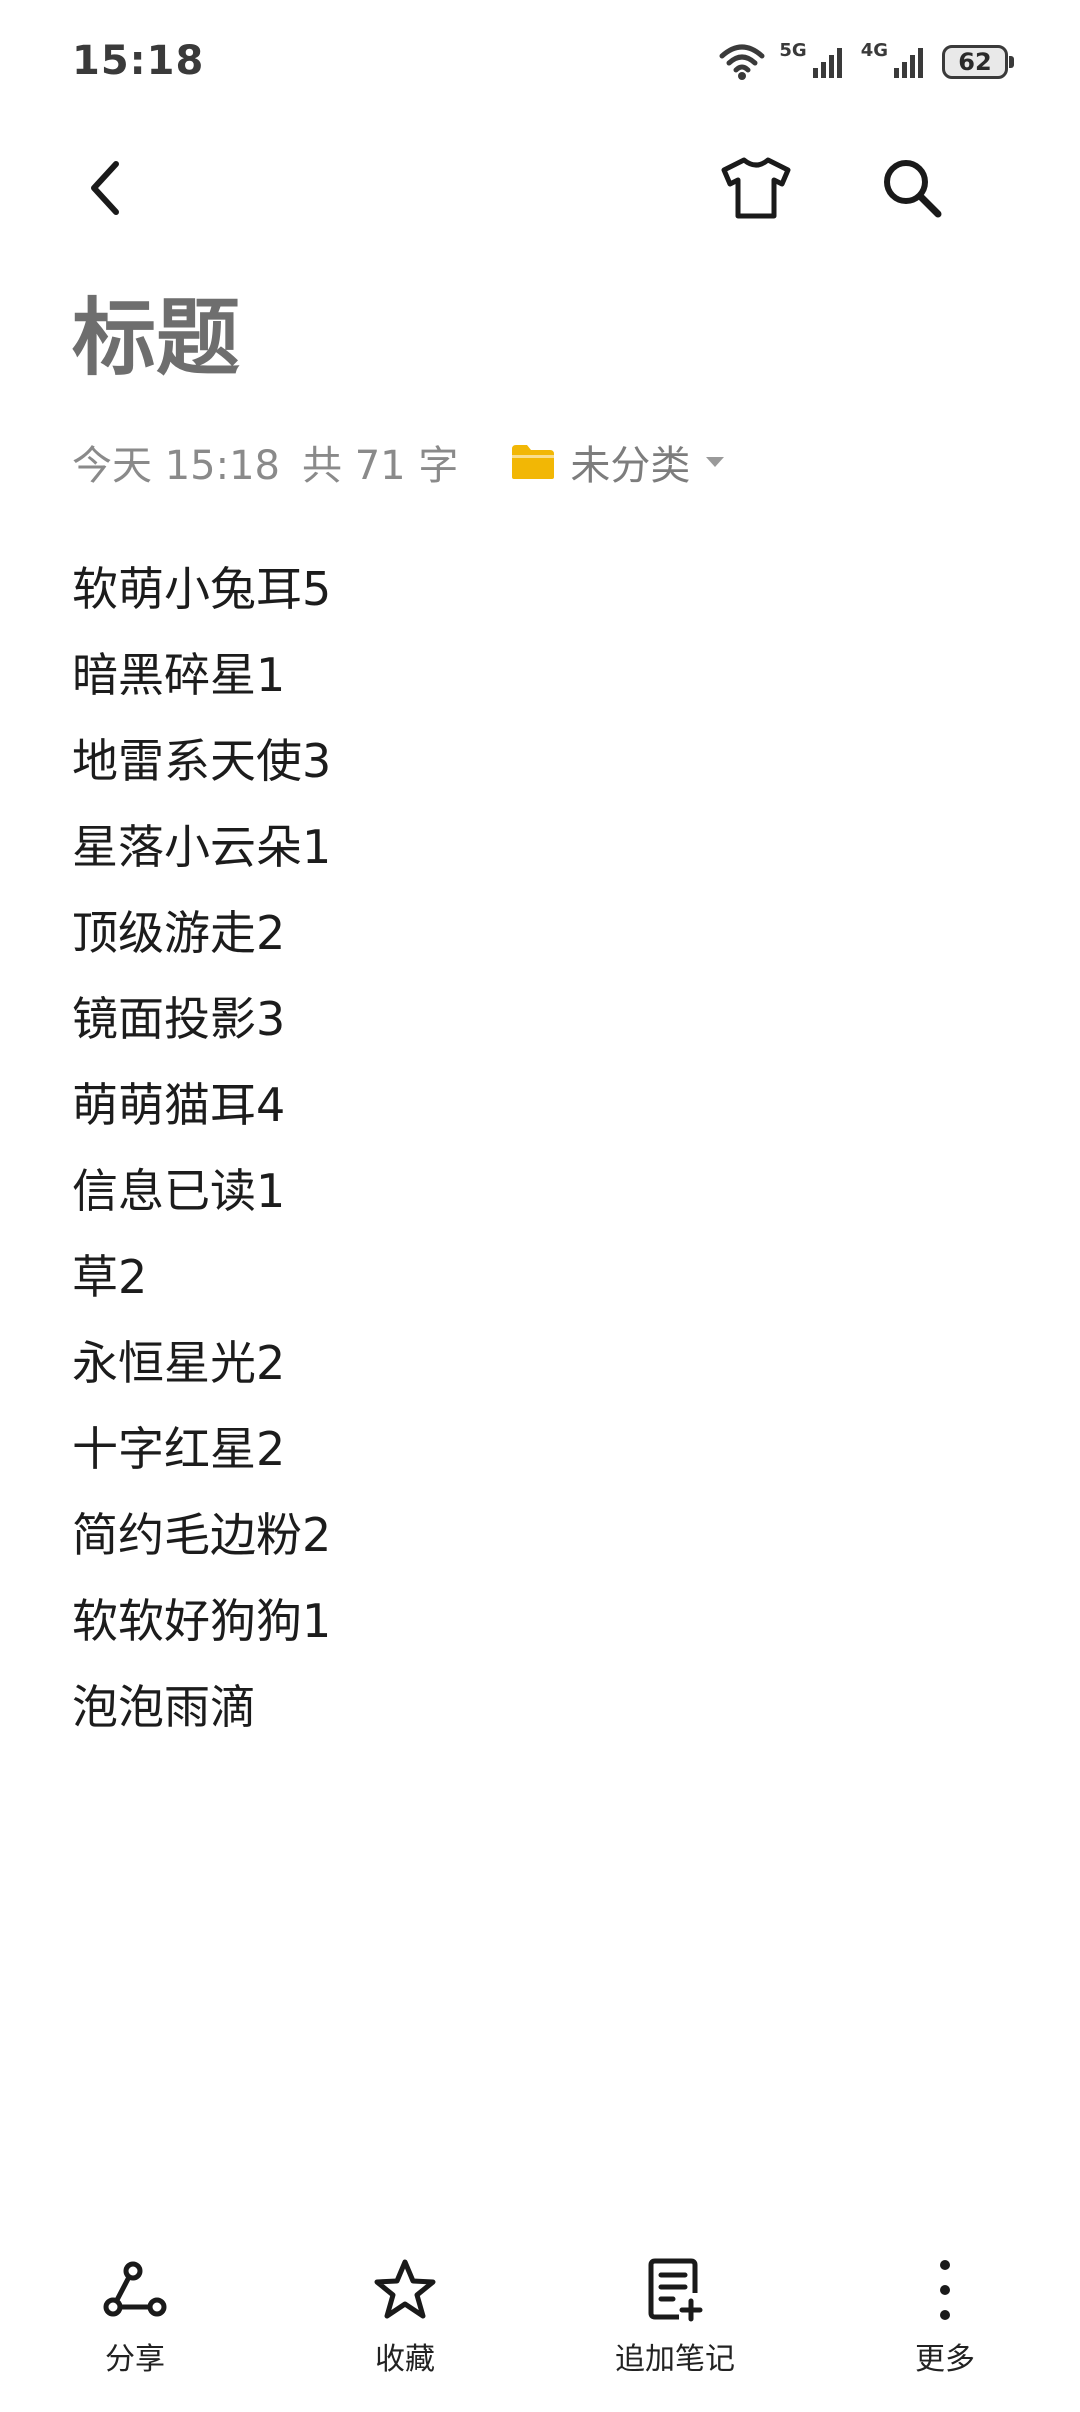  I want to click on more-button: 更多, so click(945, 2326).